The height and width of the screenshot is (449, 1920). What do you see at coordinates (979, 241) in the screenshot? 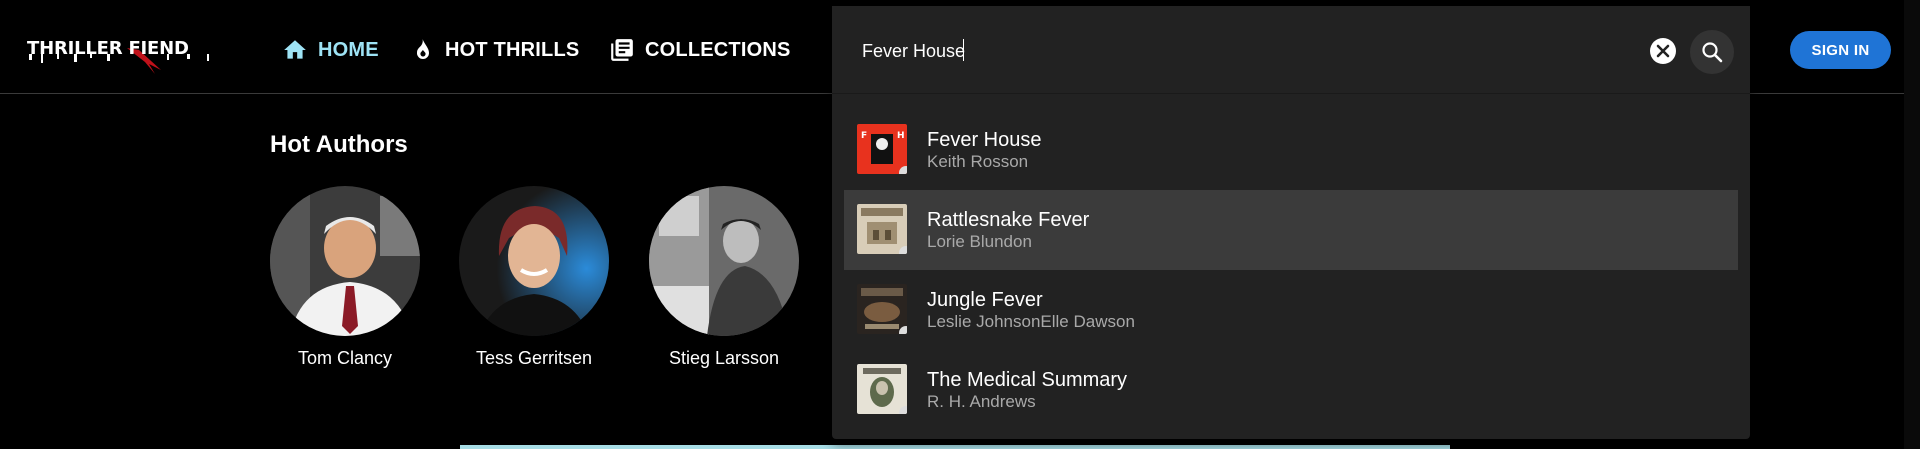
I see `result-author: Lorie Blundon` at bounding box center [979, 241].